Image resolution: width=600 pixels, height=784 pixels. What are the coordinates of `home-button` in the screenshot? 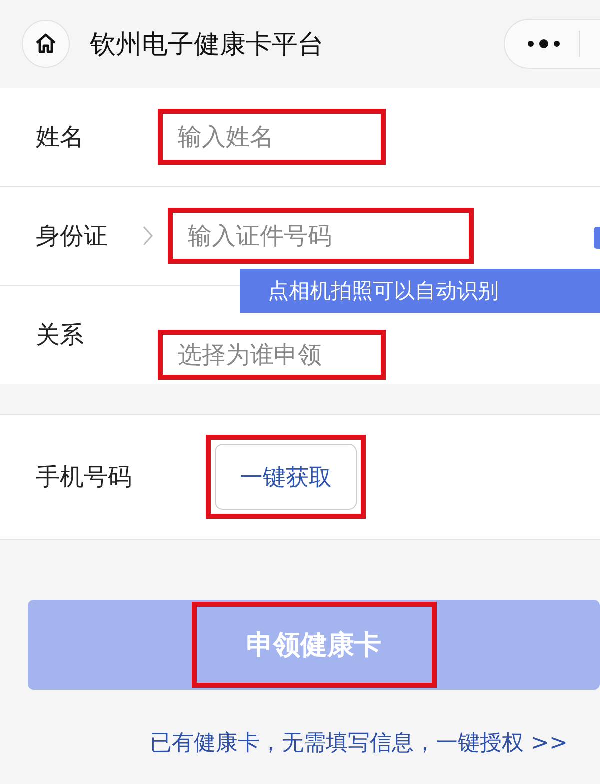 It's located at (46, 44).